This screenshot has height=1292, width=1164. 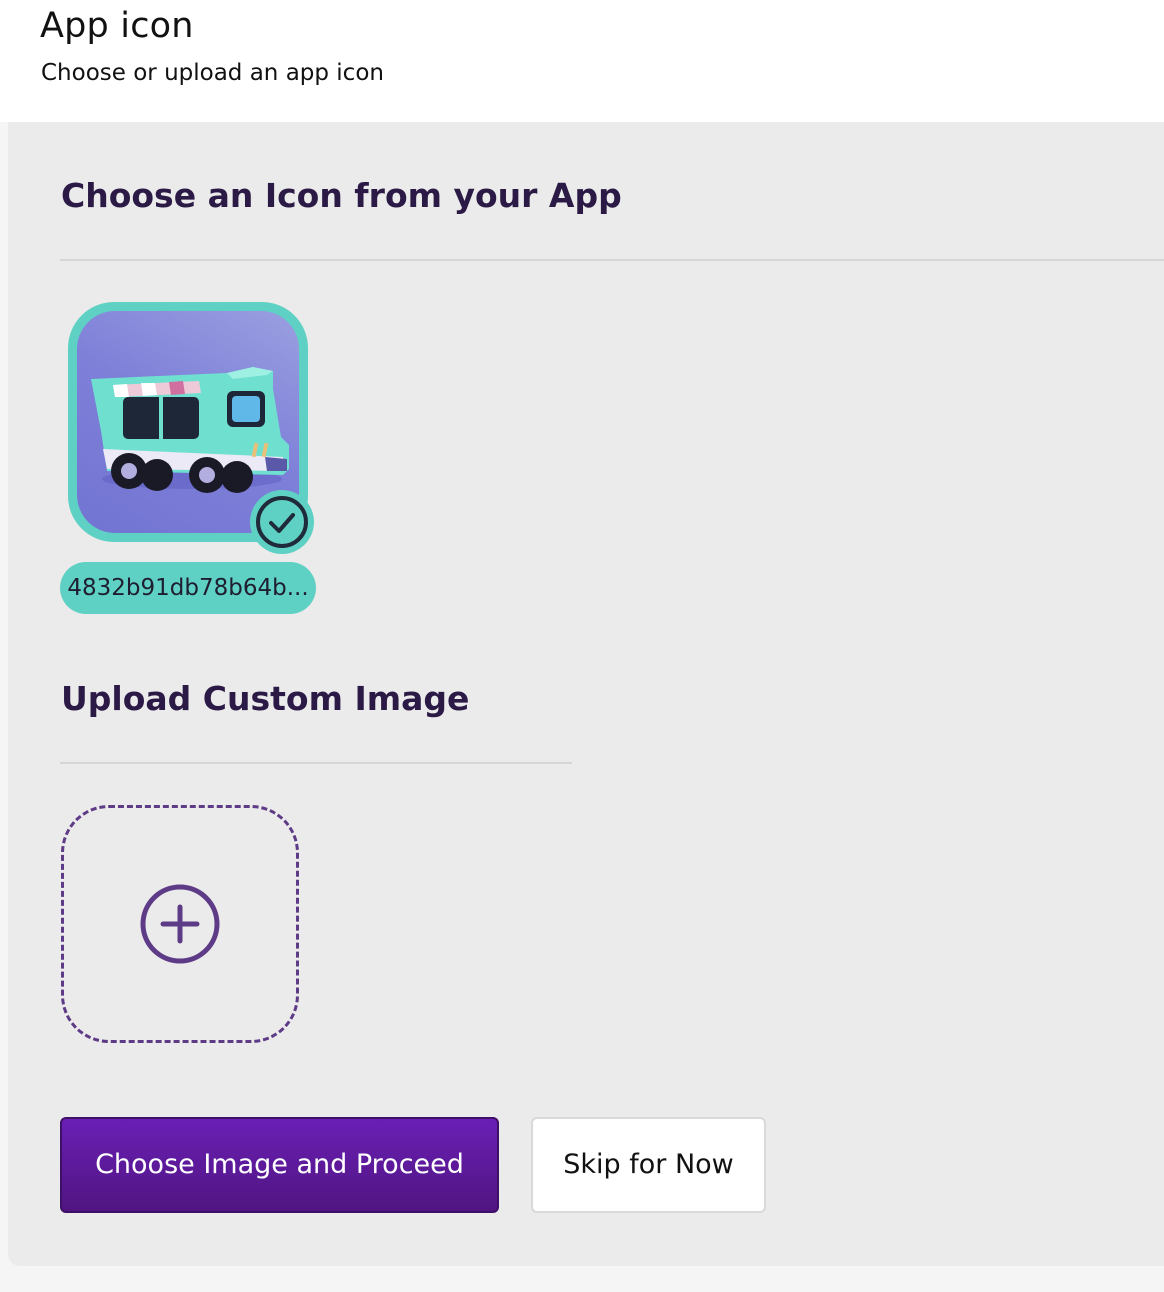 What do you see at coordinates (117, 26) in the screenshot?
I see `page-title: App icon` at bounding box center [117, 26].